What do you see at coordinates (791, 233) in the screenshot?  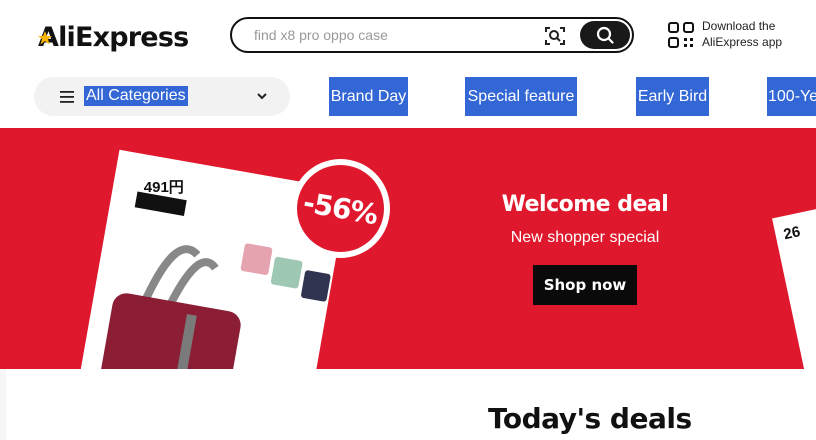 I see `next-product-price: 26` at bounding box center [791, 233].